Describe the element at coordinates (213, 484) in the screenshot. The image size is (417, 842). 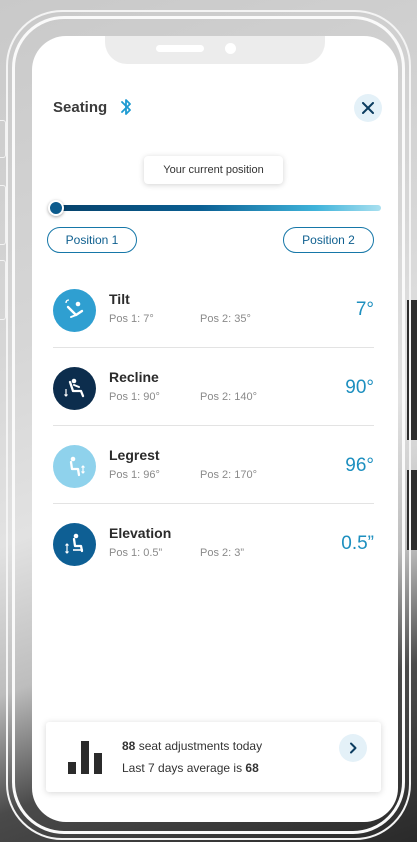
I see `setting-row-legrest: Legrest Pos 1: 96° Pos 2: 170° 96°` at that location.